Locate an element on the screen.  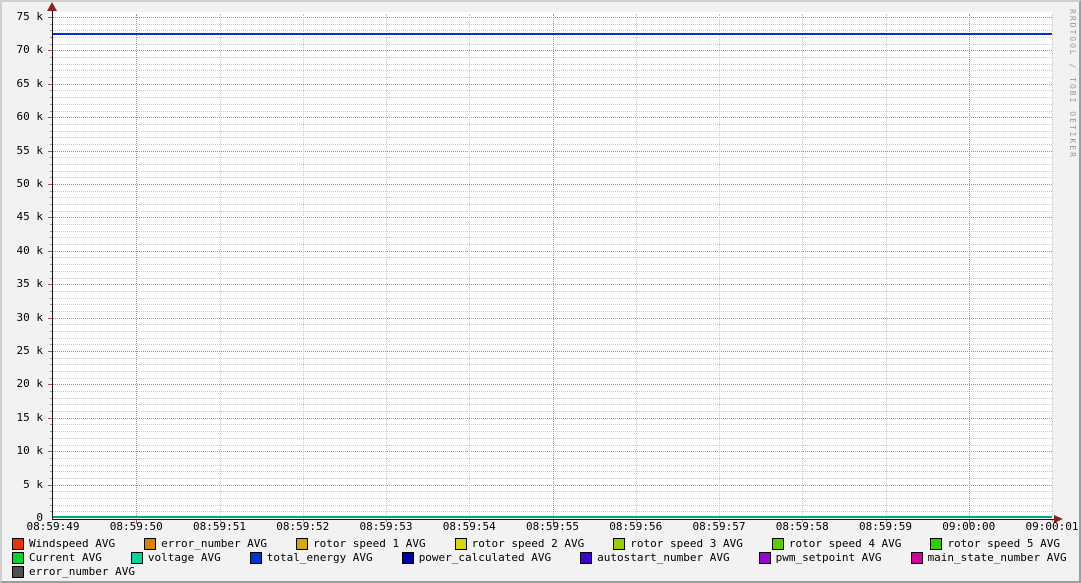
gridline-major-v is located at coordinates (969, 266).